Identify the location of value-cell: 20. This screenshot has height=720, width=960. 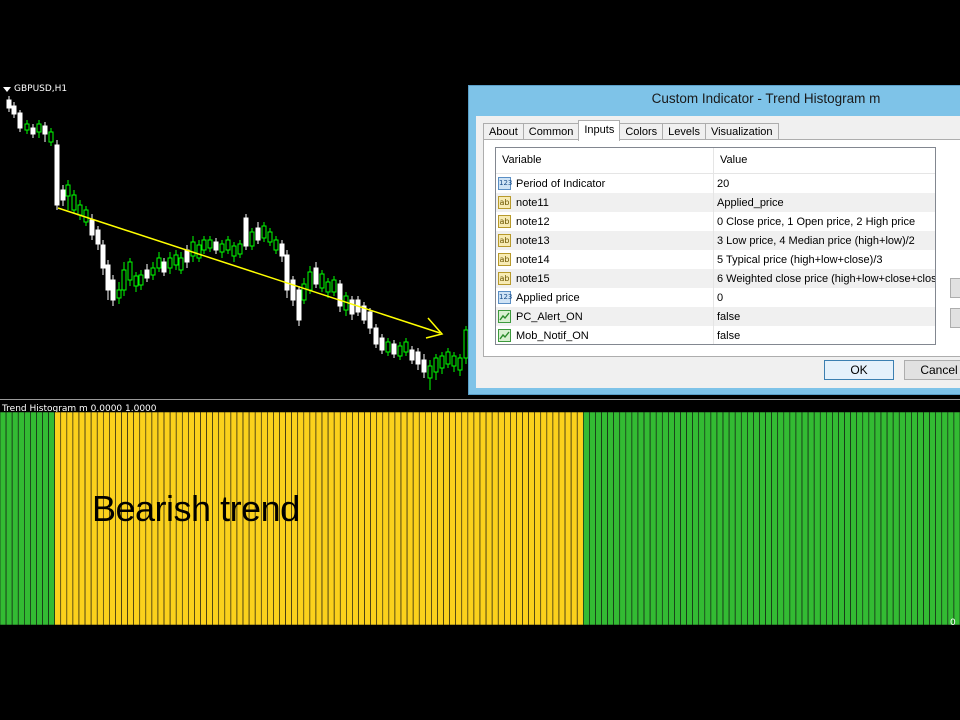
(824, 183).